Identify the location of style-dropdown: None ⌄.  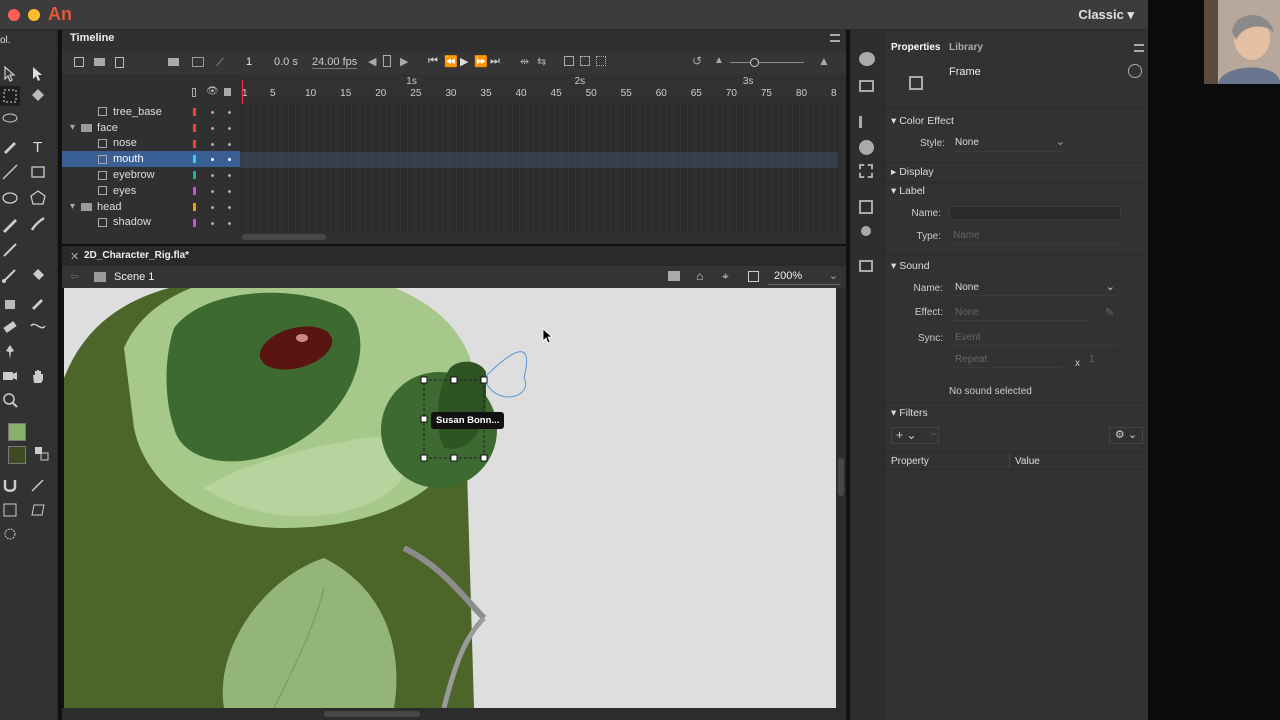
(1011, 144).